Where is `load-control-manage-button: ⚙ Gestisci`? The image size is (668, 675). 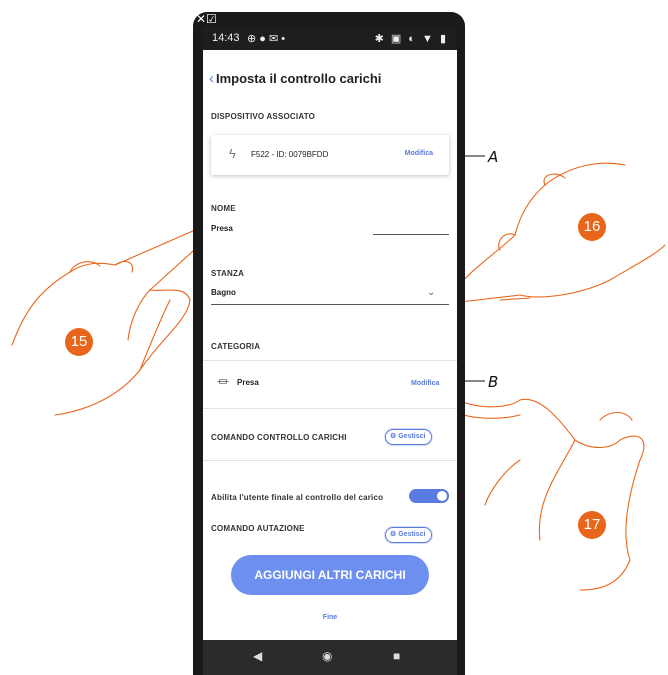 load-control-manage-button: ⚙ Gestisci is located at coordinates (409, 437).